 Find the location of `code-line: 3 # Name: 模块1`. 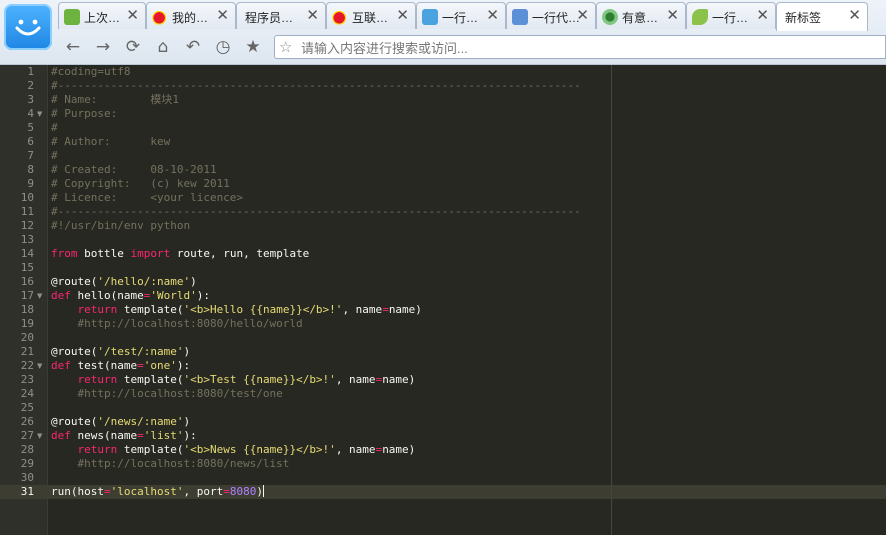

code-line: 3 # Name: 模块1 is located at coordinates (443, 100).